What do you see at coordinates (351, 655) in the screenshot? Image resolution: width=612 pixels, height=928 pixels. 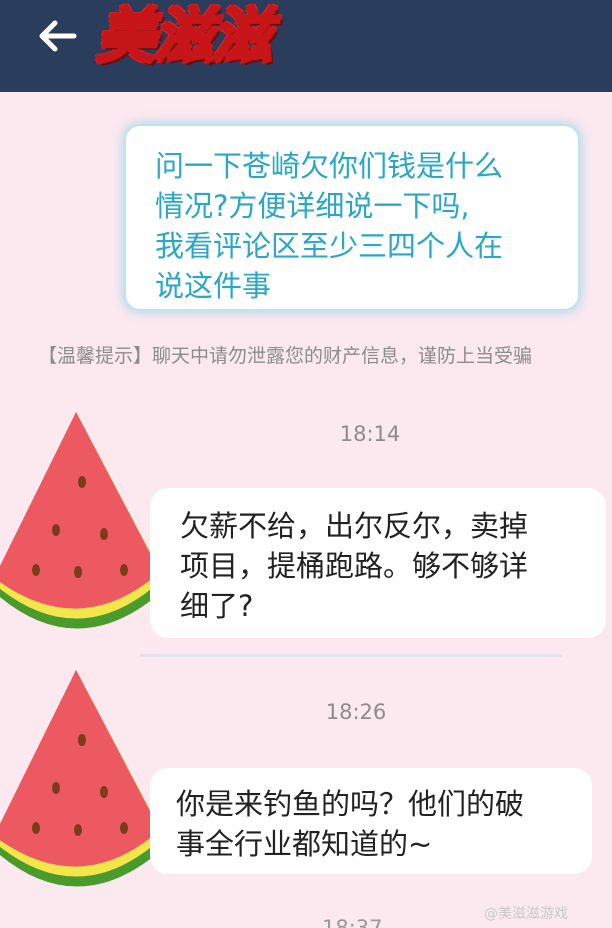 I see `divider` at bounding box center [351, 655].